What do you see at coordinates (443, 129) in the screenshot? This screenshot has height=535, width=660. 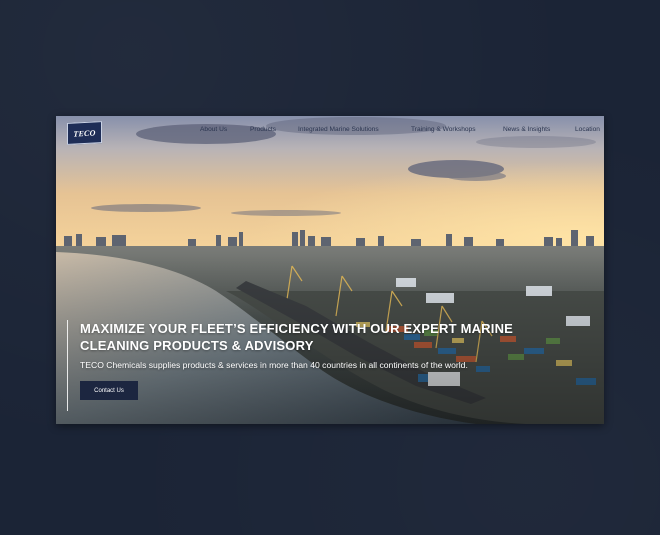 I see `nav-item-training-workshops: Training & Workshops` at bounding box center [443, 129].